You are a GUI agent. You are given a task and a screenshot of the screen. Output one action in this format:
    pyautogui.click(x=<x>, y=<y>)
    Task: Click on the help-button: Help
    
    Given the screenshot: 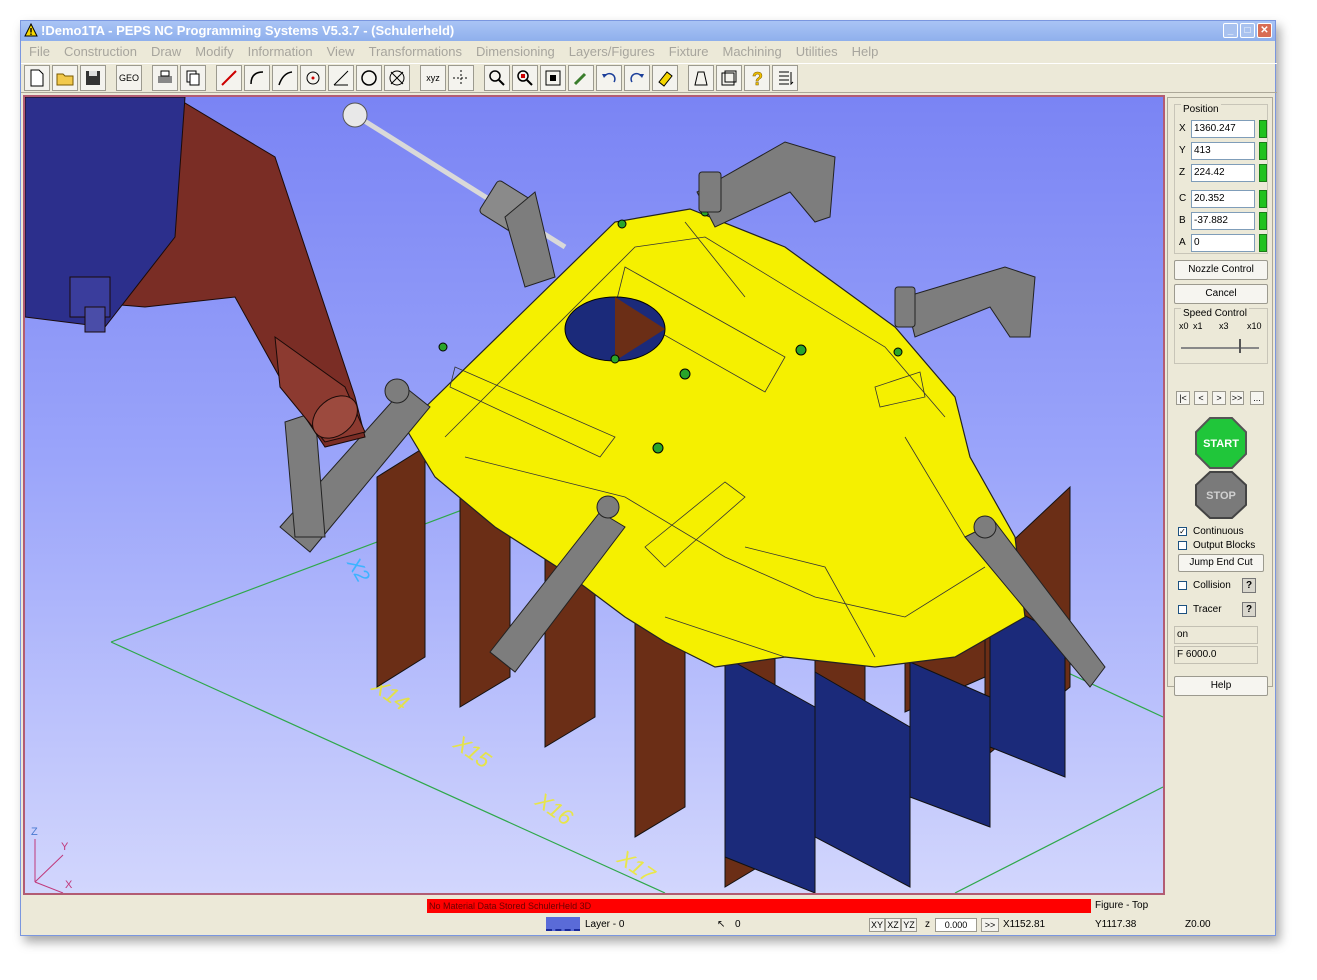 What is the action you would take?
    pyautogui.click(x=1221, y=686)
    